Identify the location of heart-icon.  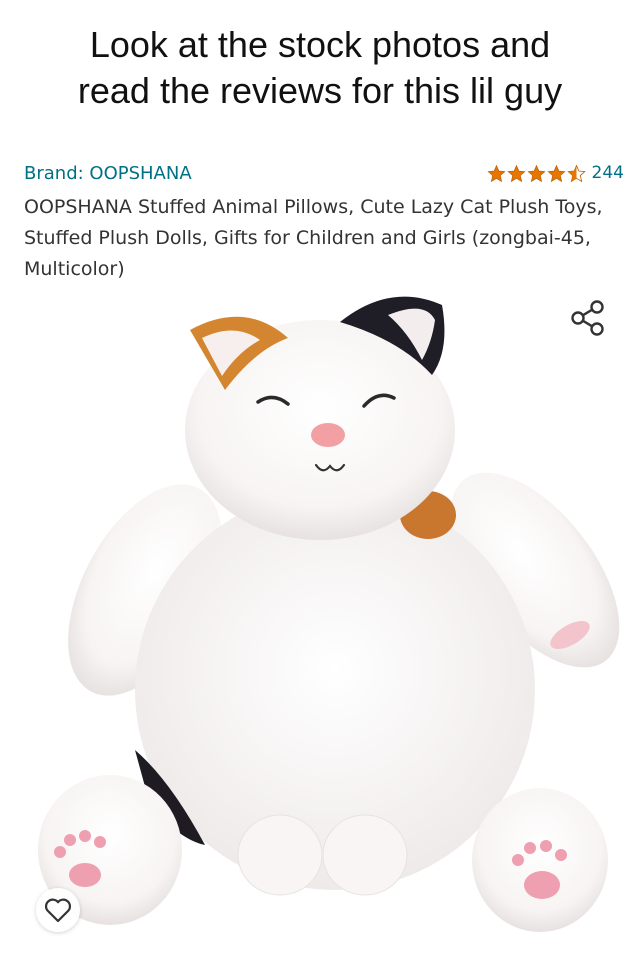
(58, 910).